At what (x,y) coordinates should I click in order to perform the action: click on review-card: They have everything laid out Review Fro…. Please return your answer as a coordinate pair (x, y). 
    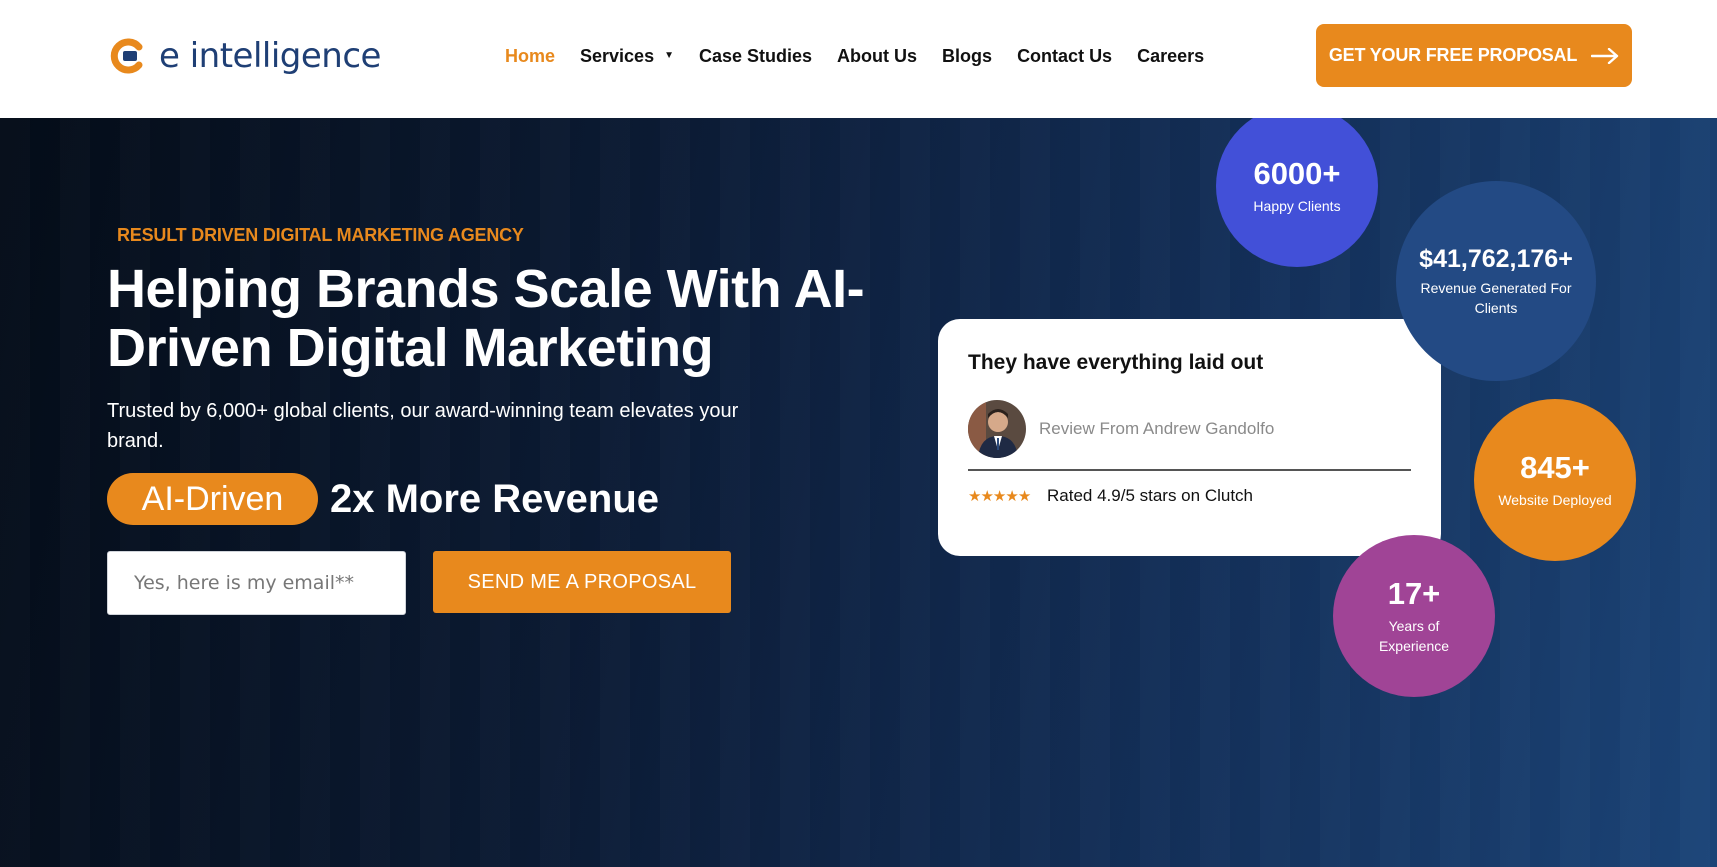
    Looking at the image, I should click on (1189, 437).